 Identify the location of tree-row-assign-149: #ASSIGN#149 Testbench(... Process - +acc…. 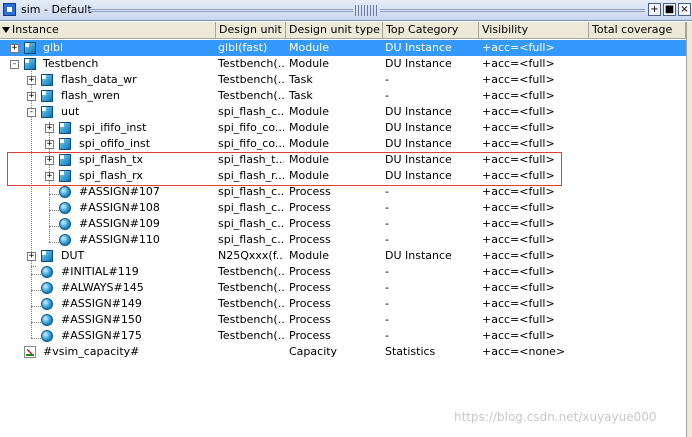
(346, 304).